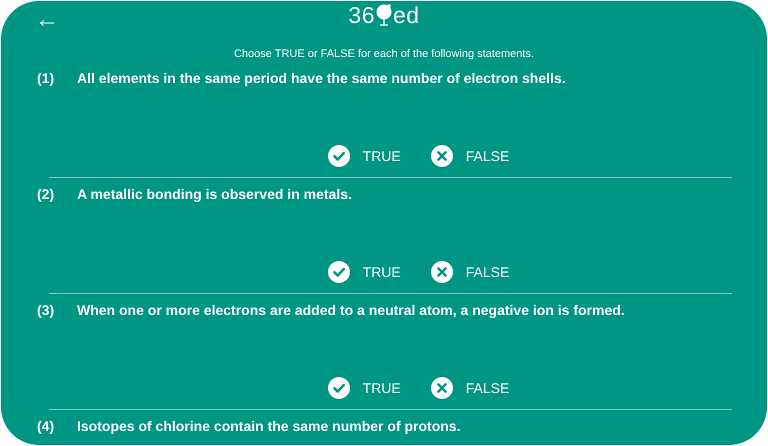 The width and height of the screenshot is (768, 446). What do you see at coordinates (321, 78) in the screenshot?
I see `question-text: All elements in the same period have the same number of electron shells.` at bounding box center [321, 78].